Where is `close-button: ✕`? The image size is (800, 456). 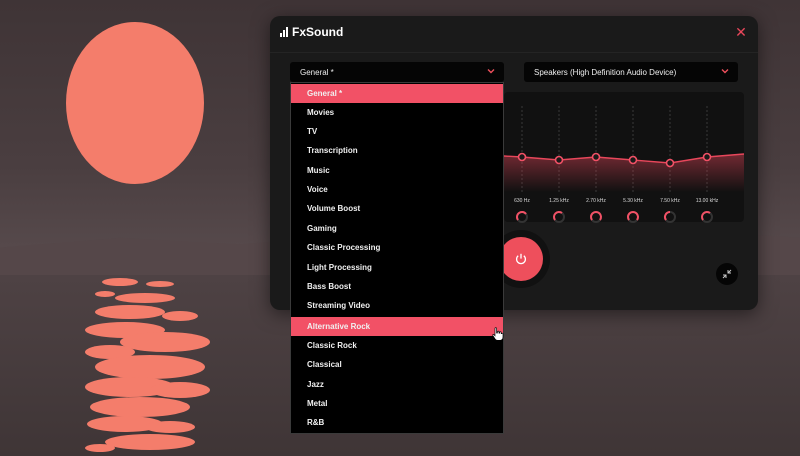 close-button: ✕ is located at coordinates (741, 32).